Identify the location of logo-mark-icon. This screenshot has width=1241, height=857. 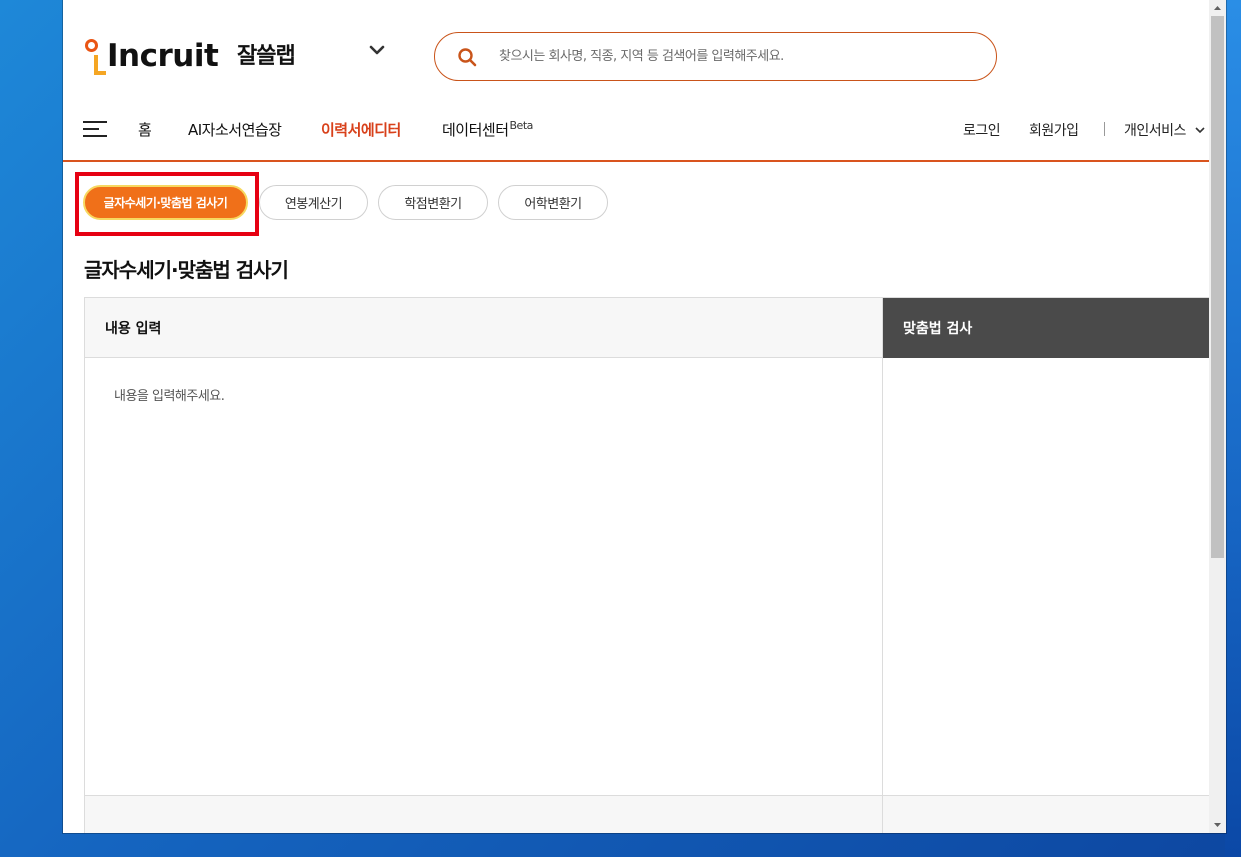
(94, 56).